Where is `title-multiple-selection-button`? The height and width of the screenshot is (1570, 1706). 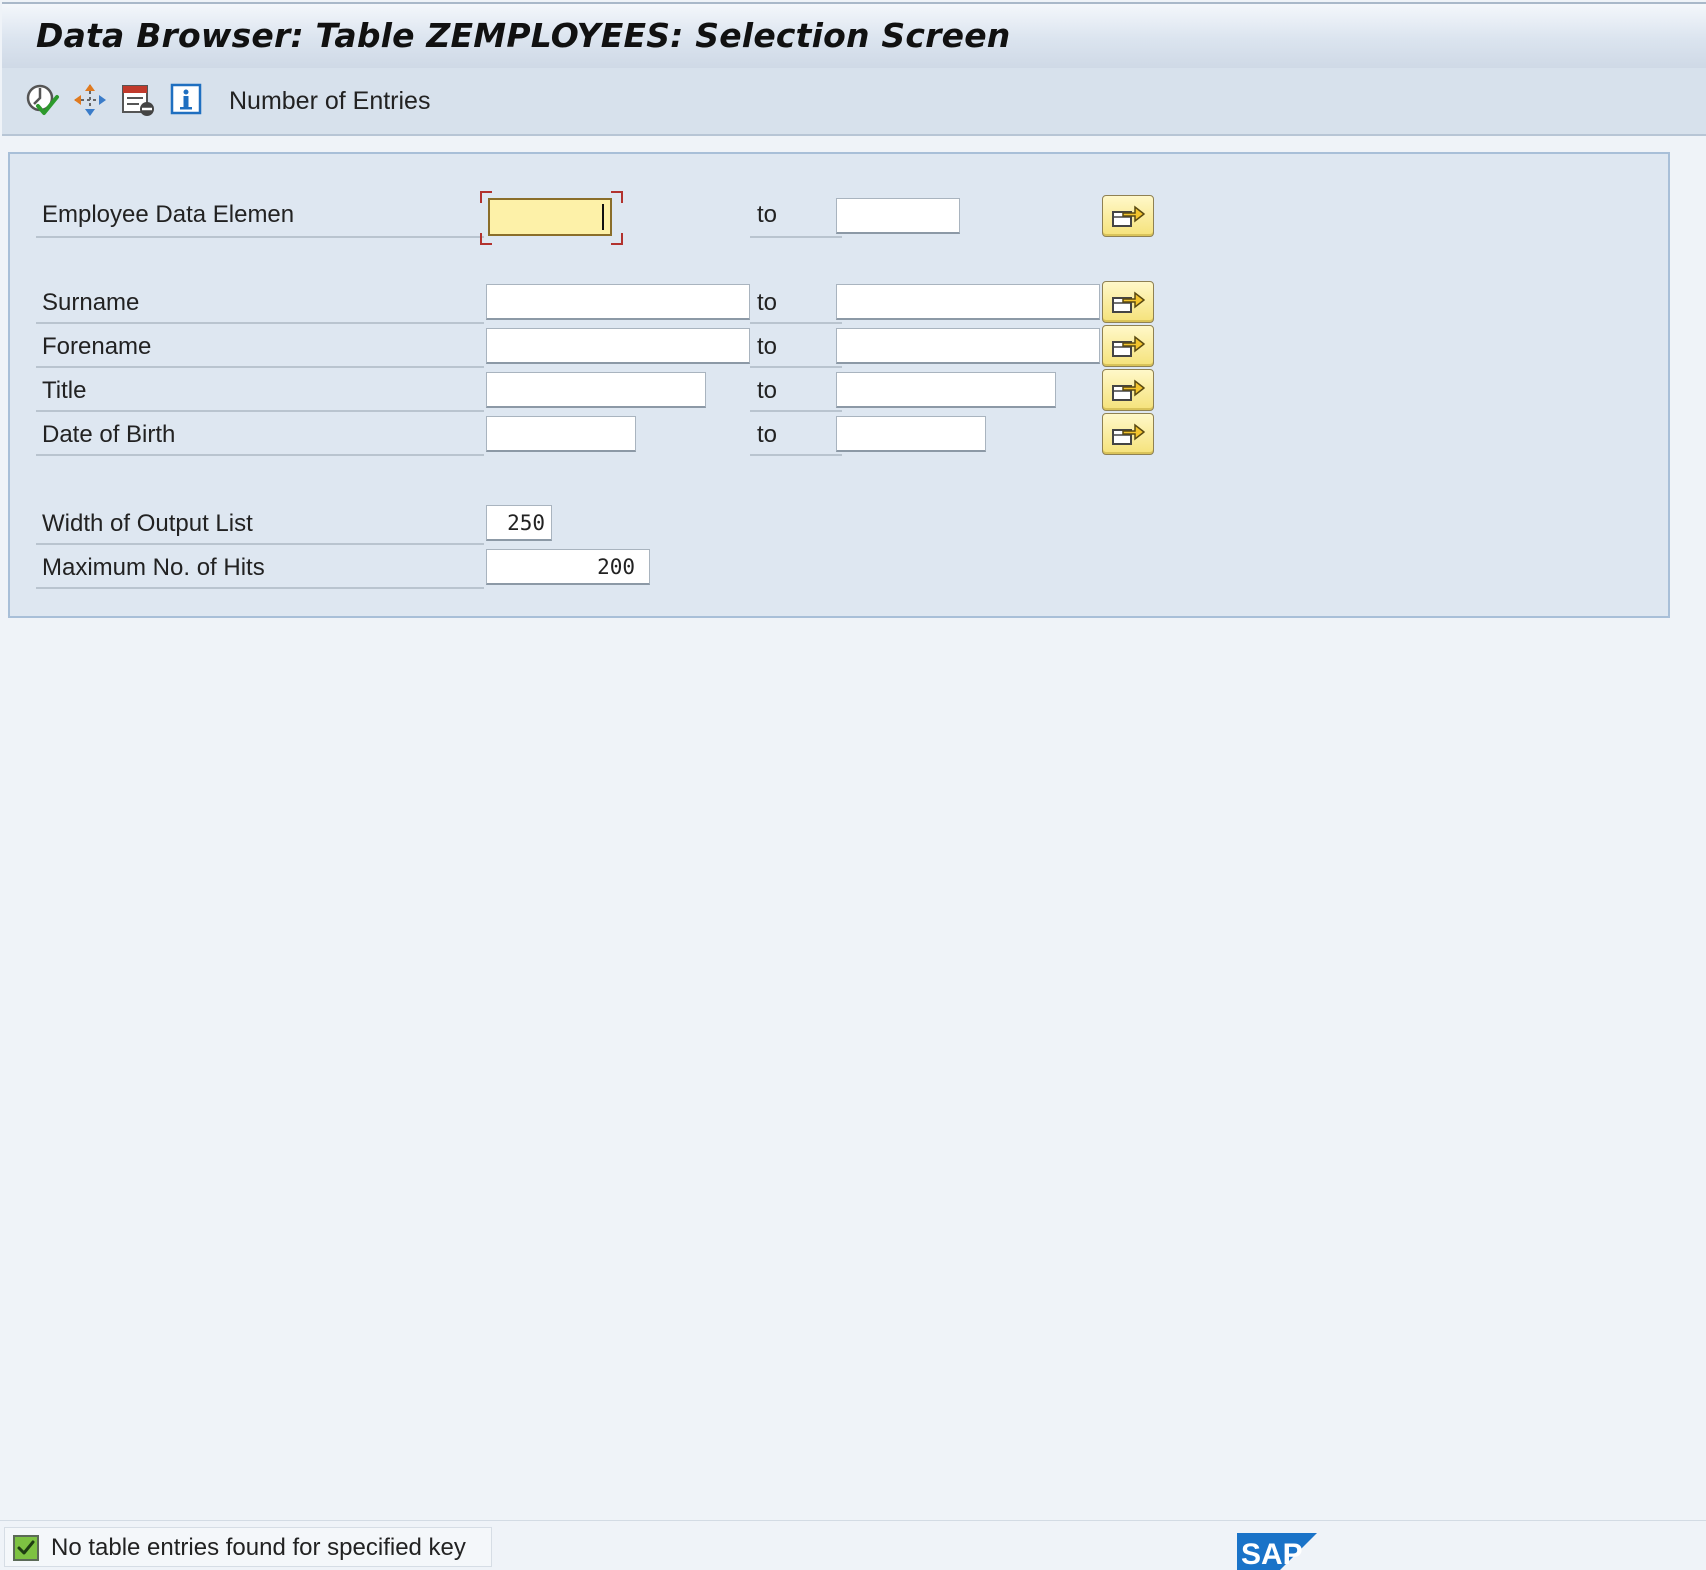
title-multiple-selection-button is located at coordinates (1128, 390).